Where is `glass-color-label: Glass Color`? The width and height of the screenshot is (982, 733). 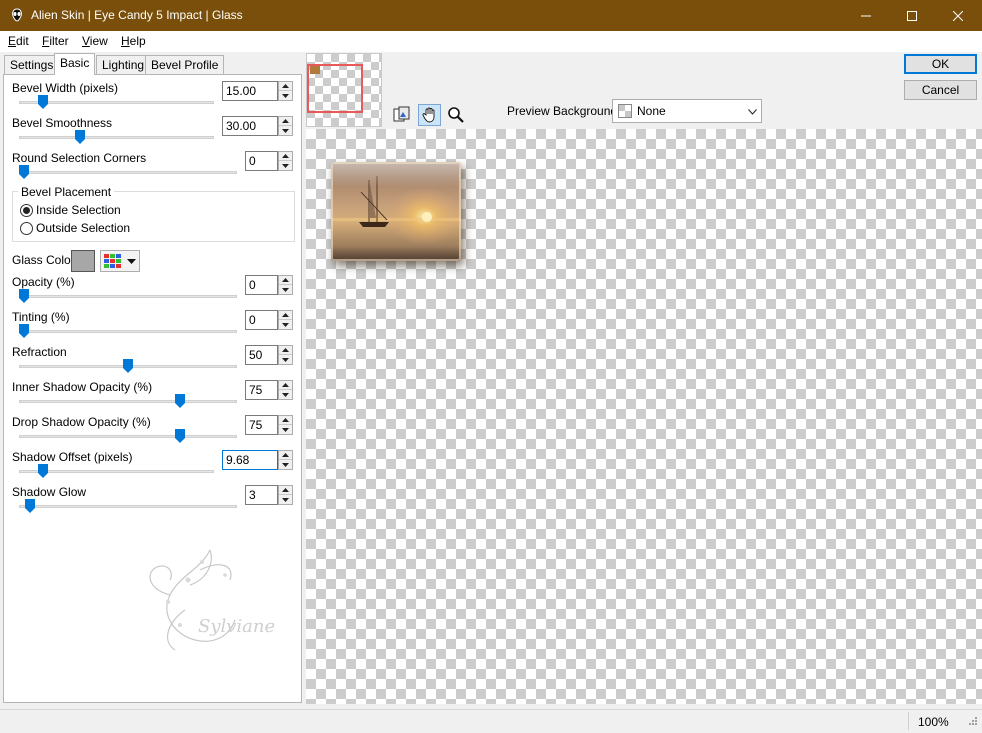
glass-color-label: Glass Color is located at coordinates (43, 260).